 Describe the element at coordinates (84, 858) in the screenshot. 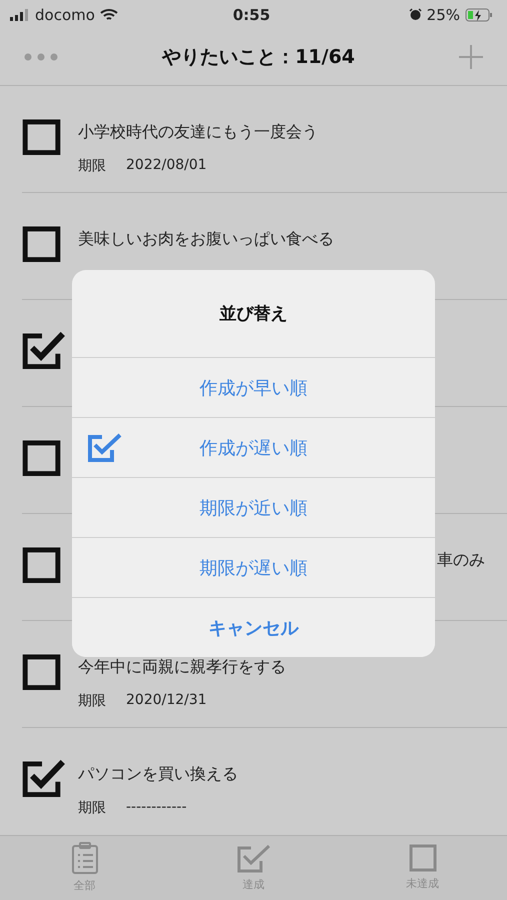

I see `clipboard-icon` at that location.